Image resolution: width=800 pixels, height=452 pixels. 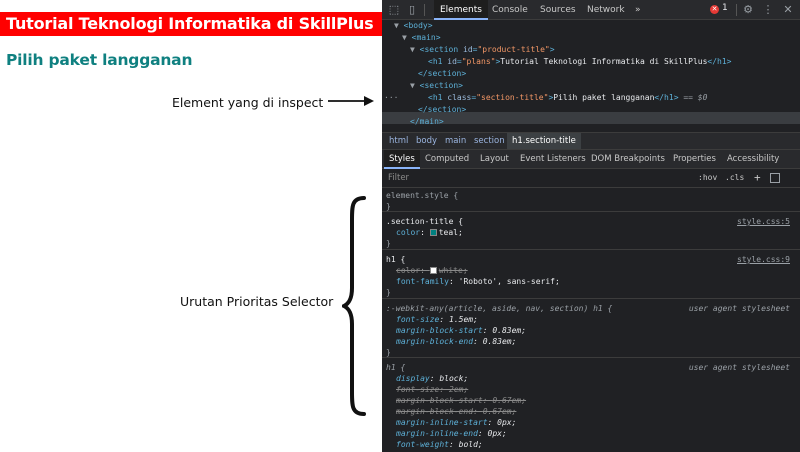 I want to click on close-icon: ✕, so click(x=788, y=10).